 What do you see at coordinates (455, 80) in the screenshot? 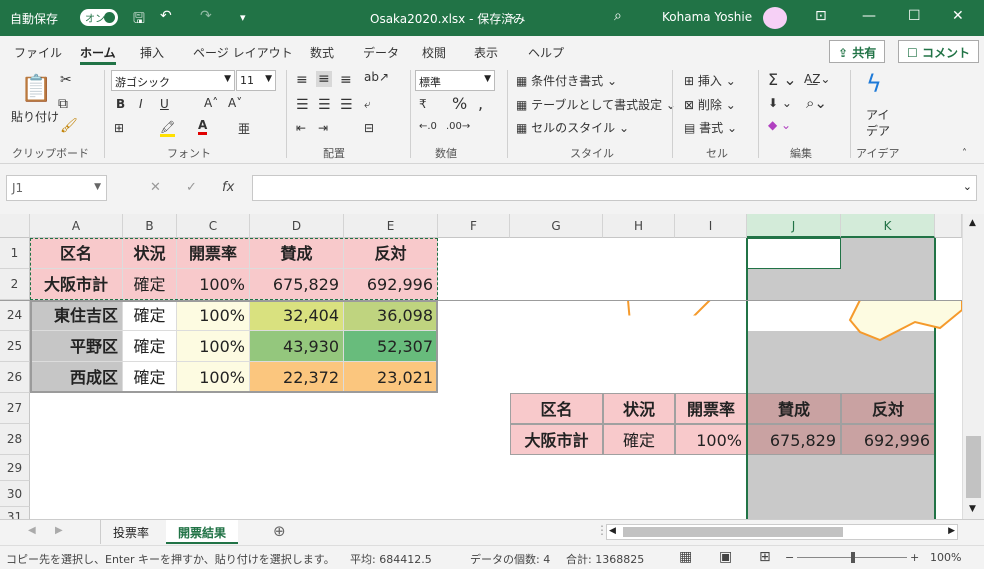
I see `number-format-combo: 標準 ▼` at bounding box center [455, 80].